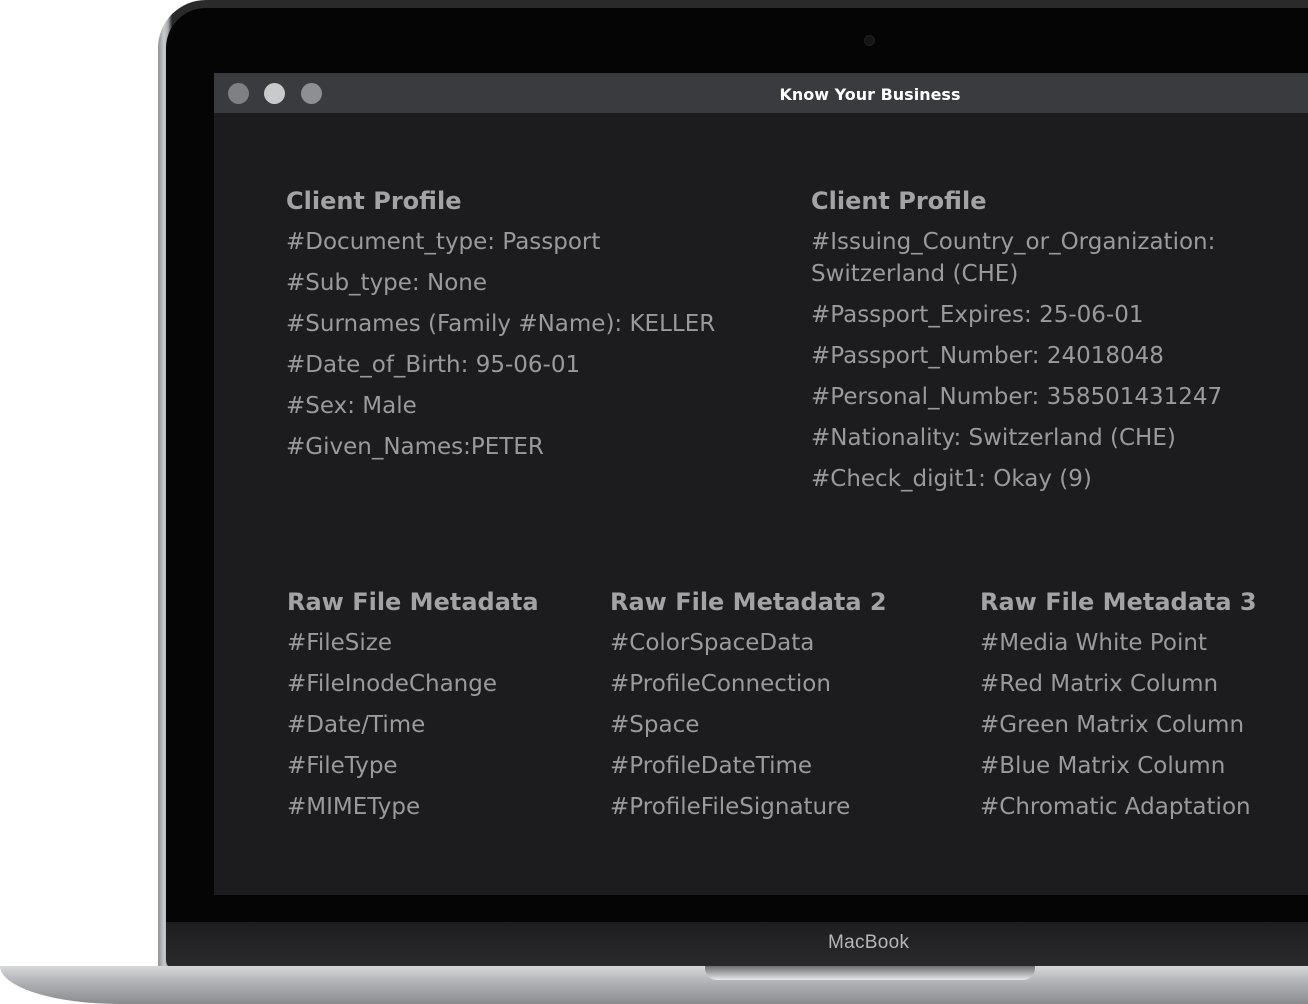 The image size is (1308, 1004). What do you see at coordinates (654, 985) in the screenshot?
I see `laptop-base` at bounding box center [654, 985].